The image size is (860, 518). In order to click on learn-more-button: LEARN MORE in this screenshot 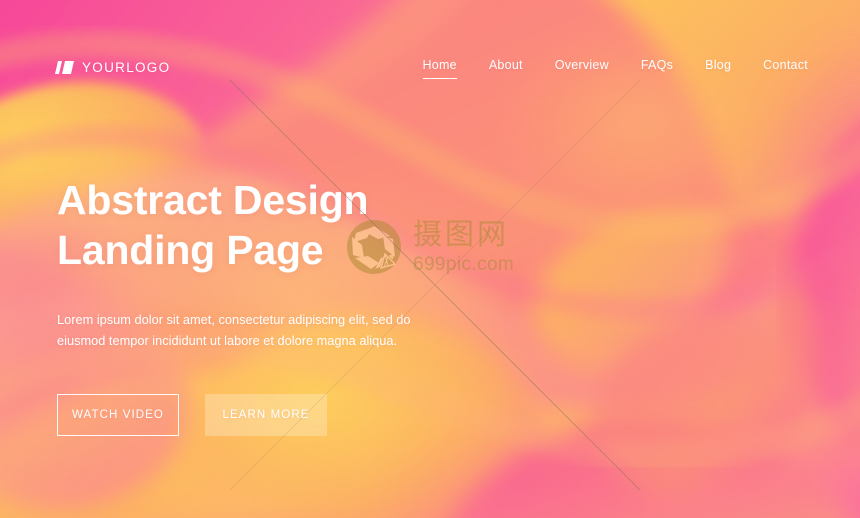, I will do `click(266, 415)`.